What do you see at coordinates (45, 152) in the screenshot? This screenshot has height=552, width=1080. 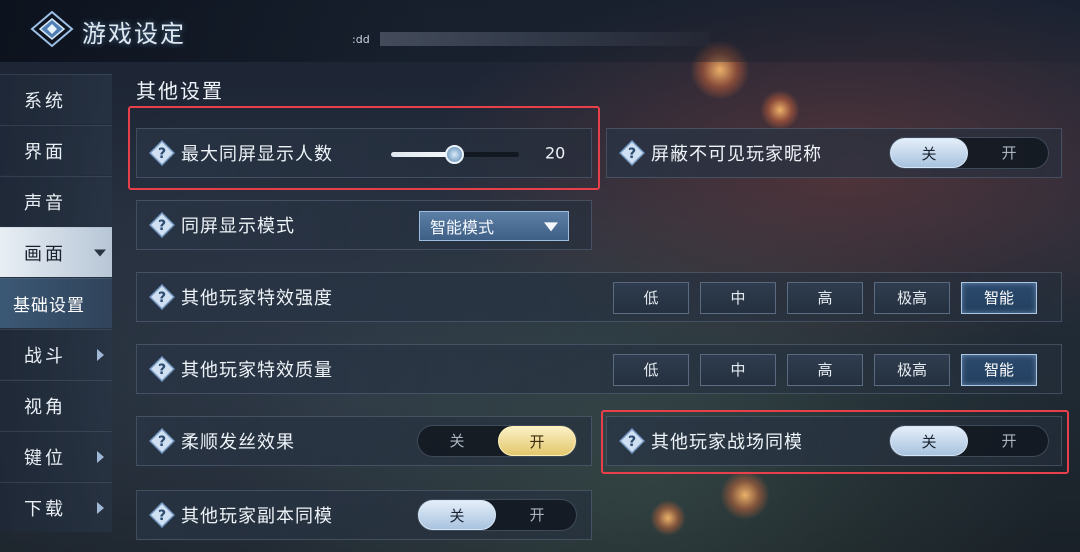 I see `sidebar-item-label: 界面` at bounding box center [45, 152].